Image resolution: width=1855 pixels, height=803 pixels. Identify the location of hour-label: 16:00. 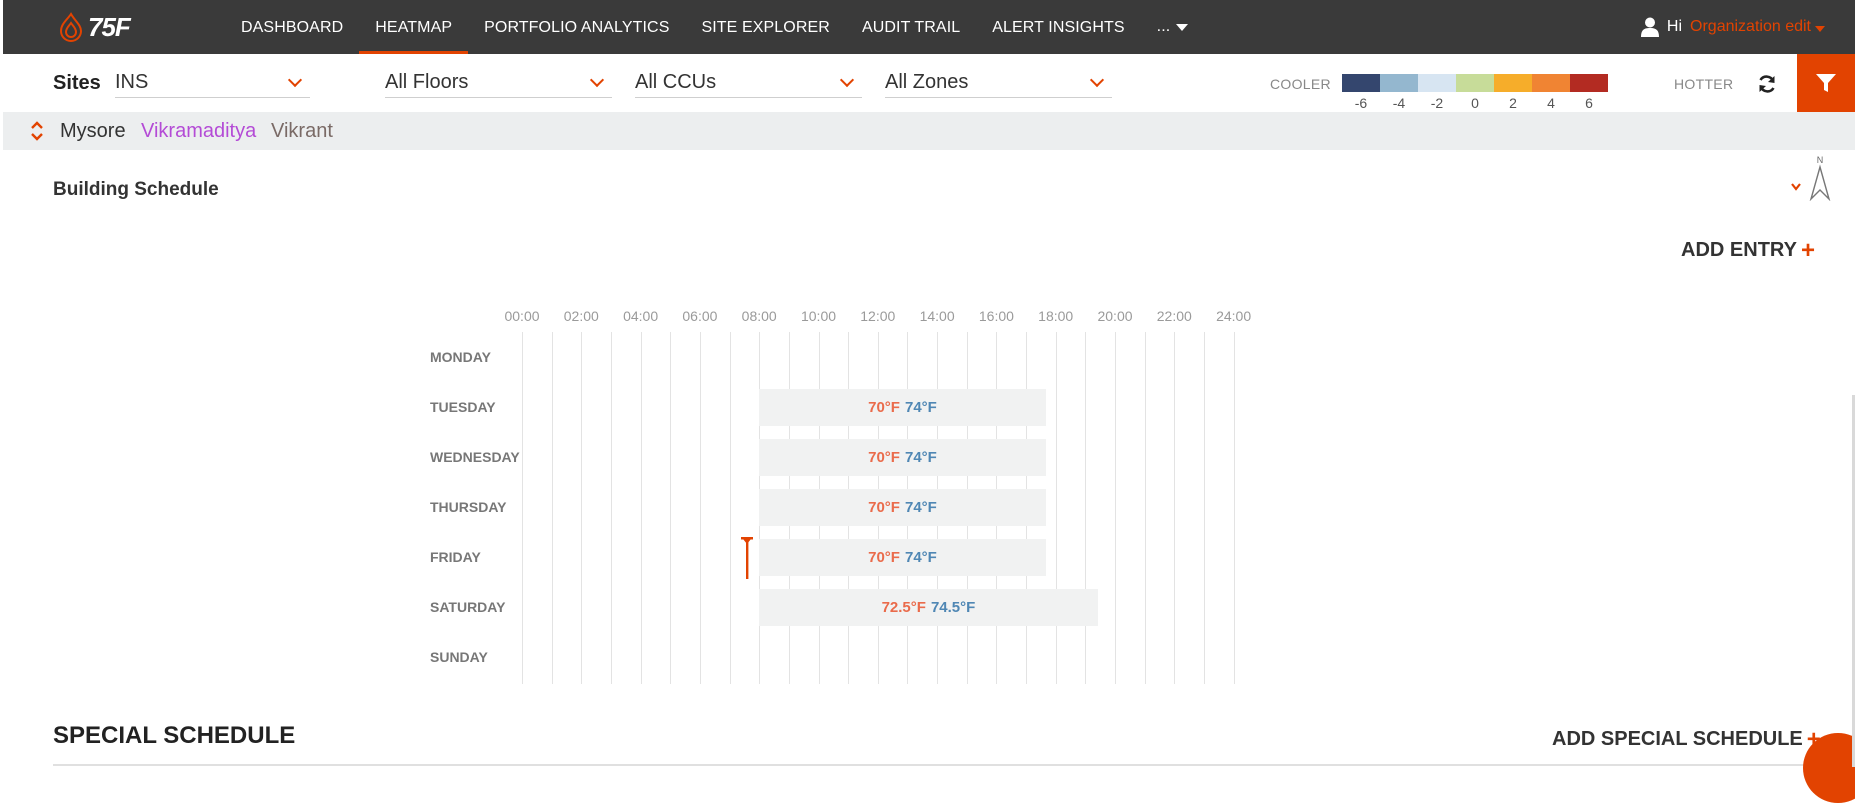
(996, 316).